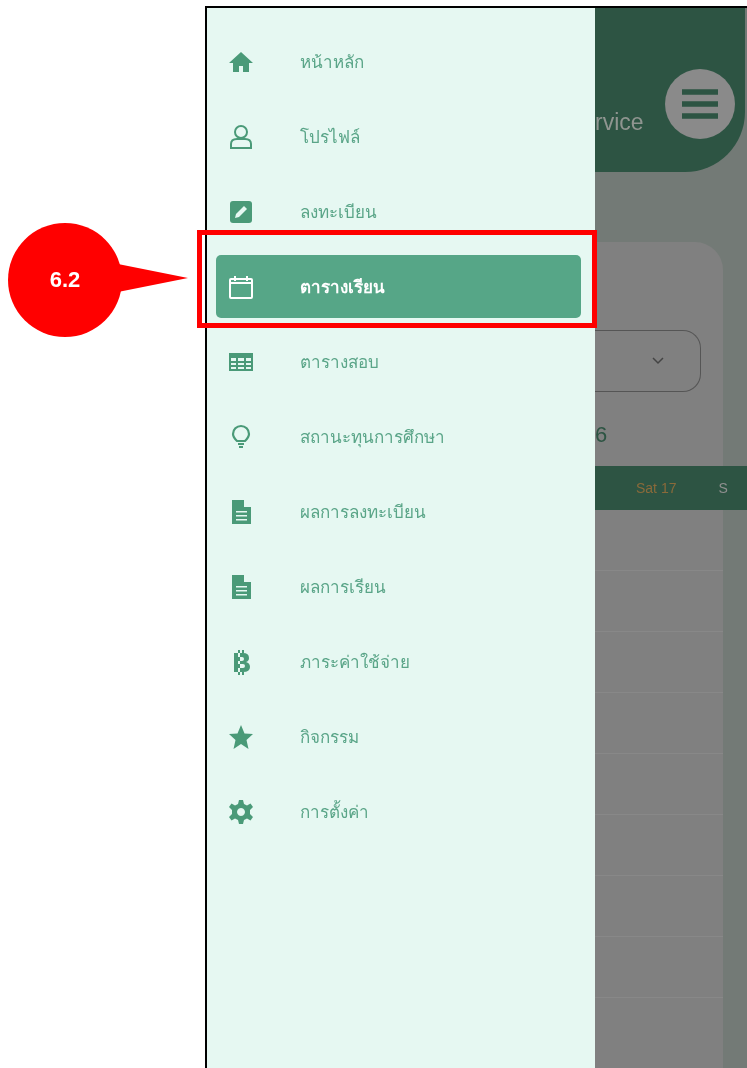  What do you see at coordinates (241, 286) in the screenshot?
I see `calendar-icon` at bounding box center [241, 286].